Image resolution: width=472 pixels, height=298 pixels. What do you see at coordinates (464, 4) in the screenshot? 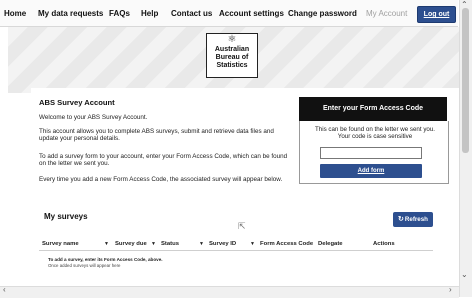
I see `scroll-up-icon: ⌃` at bounding box center [464, 4].